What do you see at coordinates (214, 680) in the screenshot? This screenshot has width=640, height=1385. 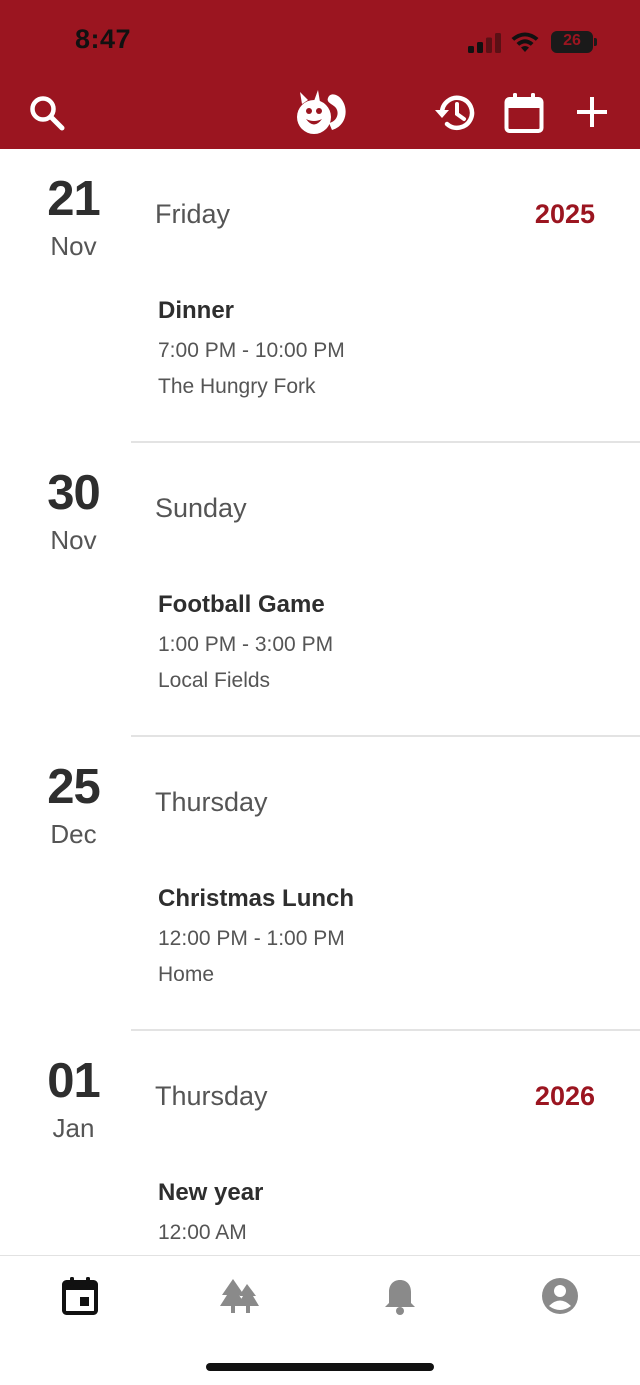 I see `event-location: Local Fields` at bounding box center [214, 680].